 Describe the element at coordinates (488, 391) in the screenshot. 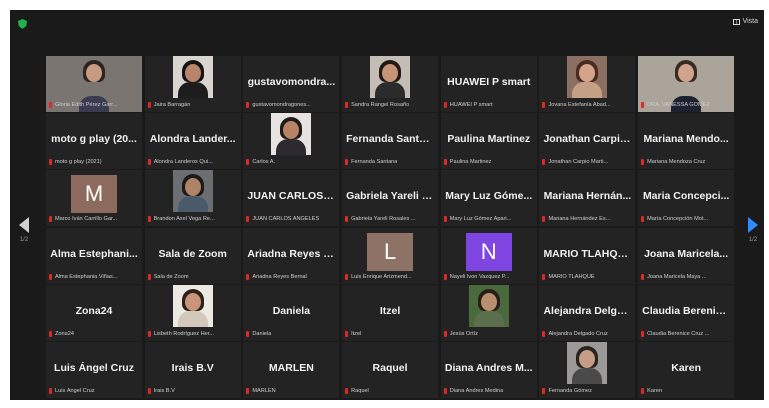

I see `participant-label: Diana Andres Medina` at that location.